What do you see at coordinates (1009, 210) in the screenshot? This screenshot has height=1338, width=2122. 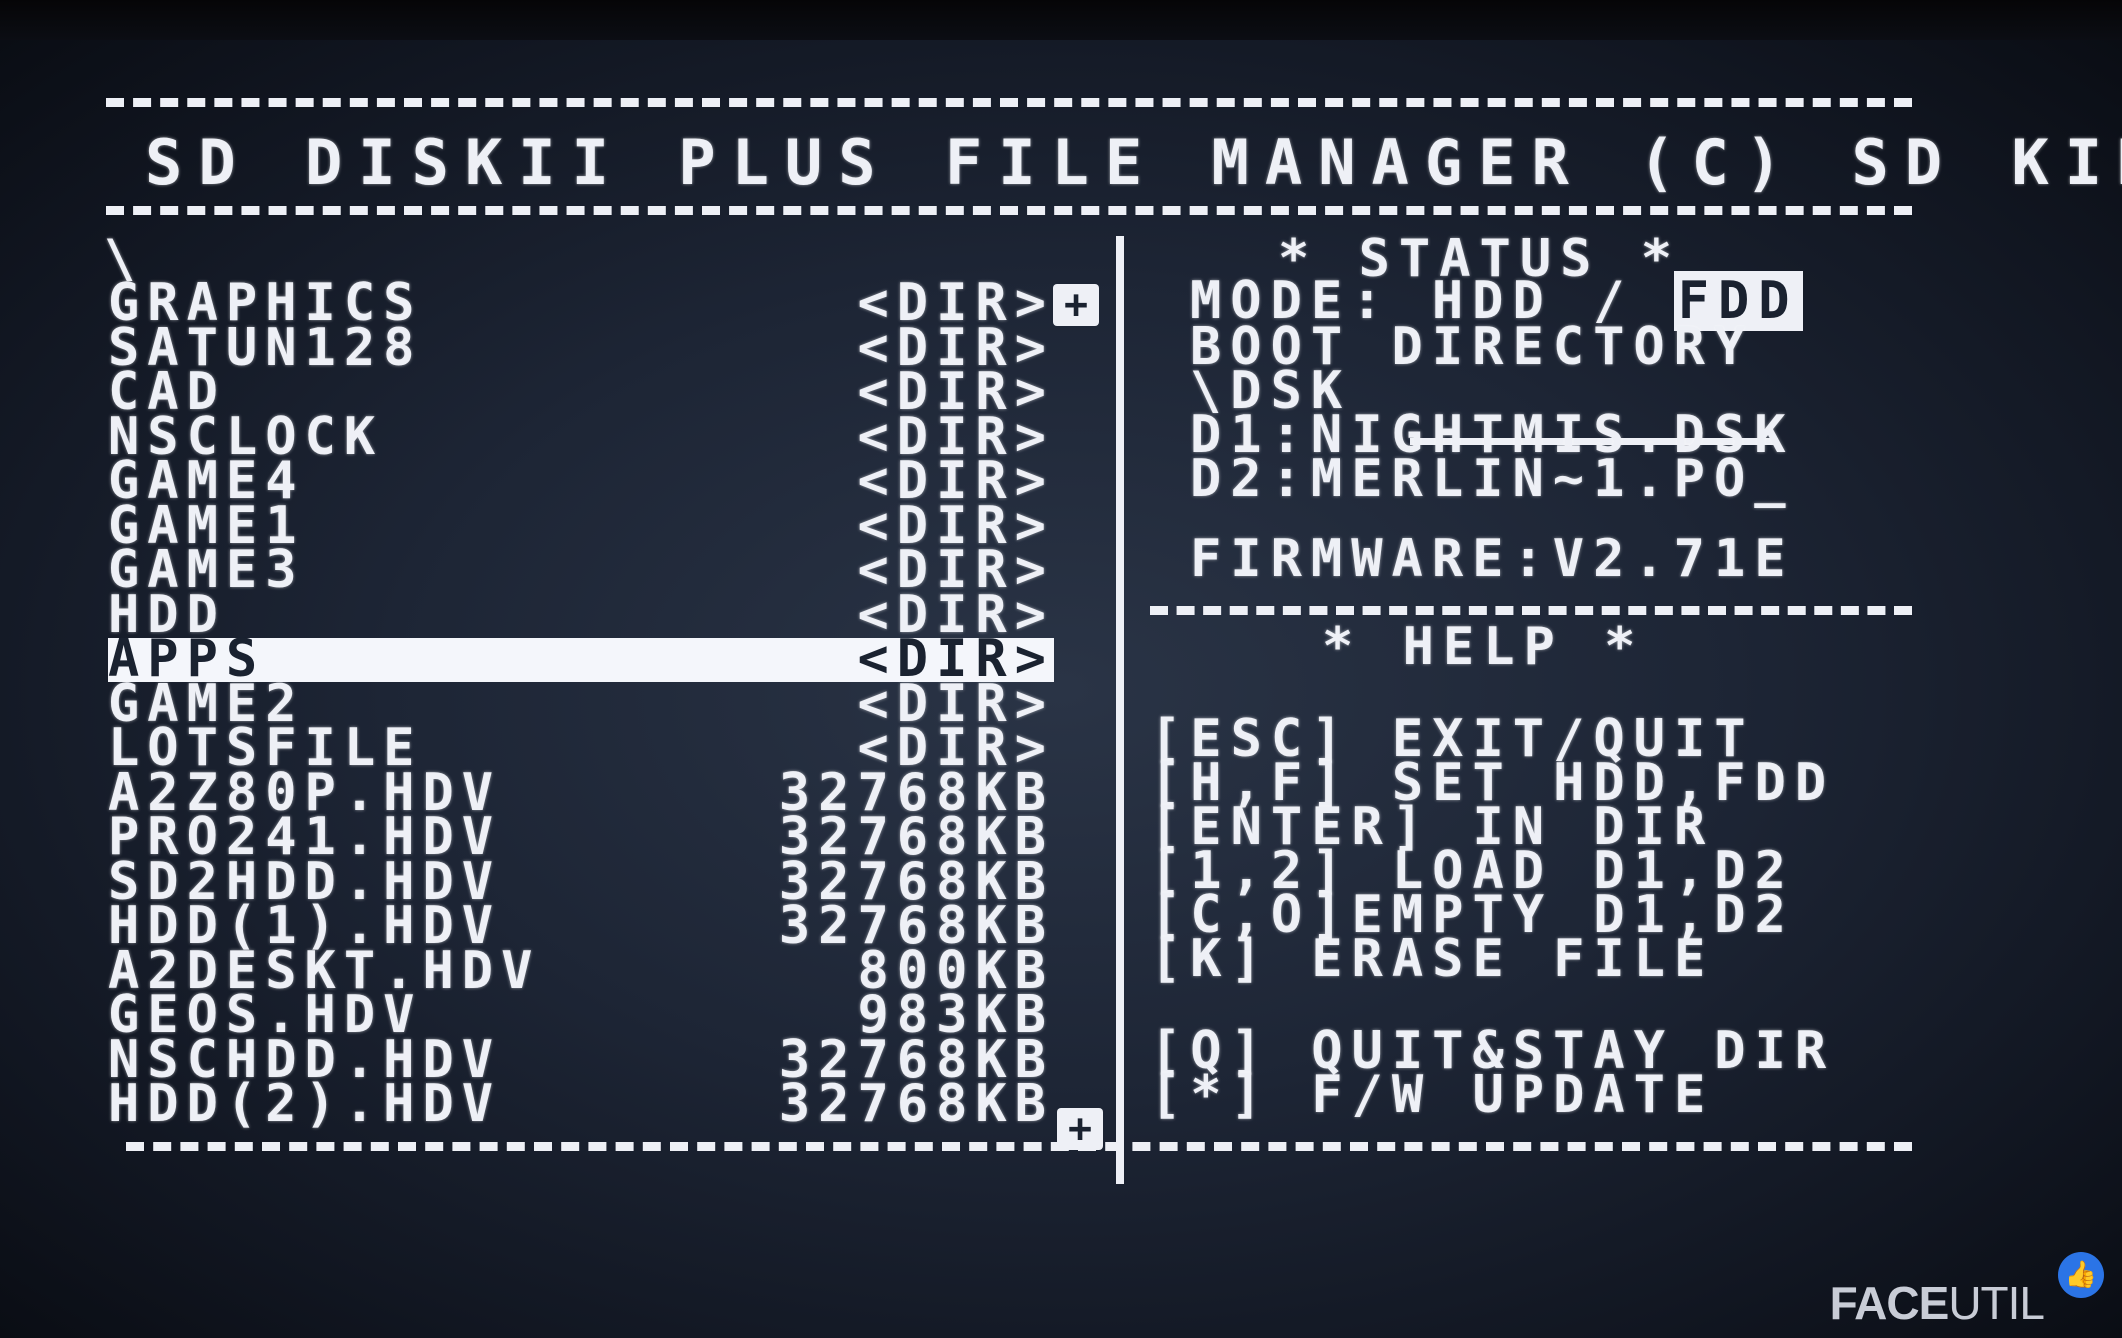 I see `title-bottom-divider` at bounding box center [1009, 210].